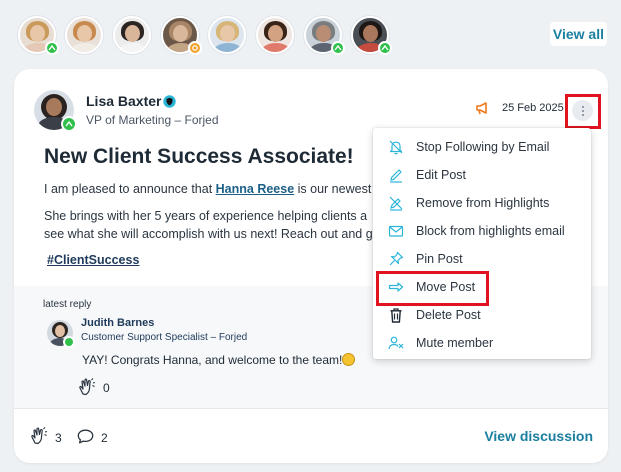 This screenshot has height=472, width=621. What do you see at coordinates (396, 287) in the screenshot?
I see `arrow-right-icon` at bounding box center [396, 287].